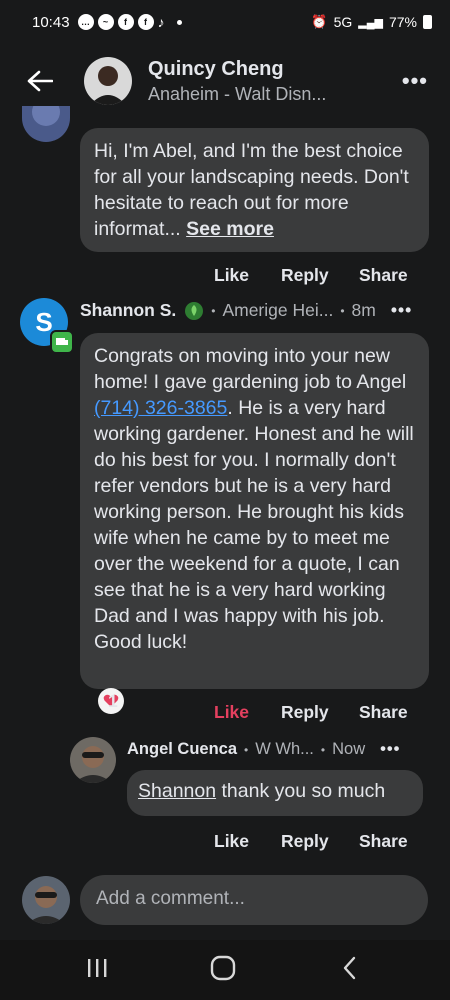 The image size is (450, 1000). I want to click on home-icon, so click(223, 968).